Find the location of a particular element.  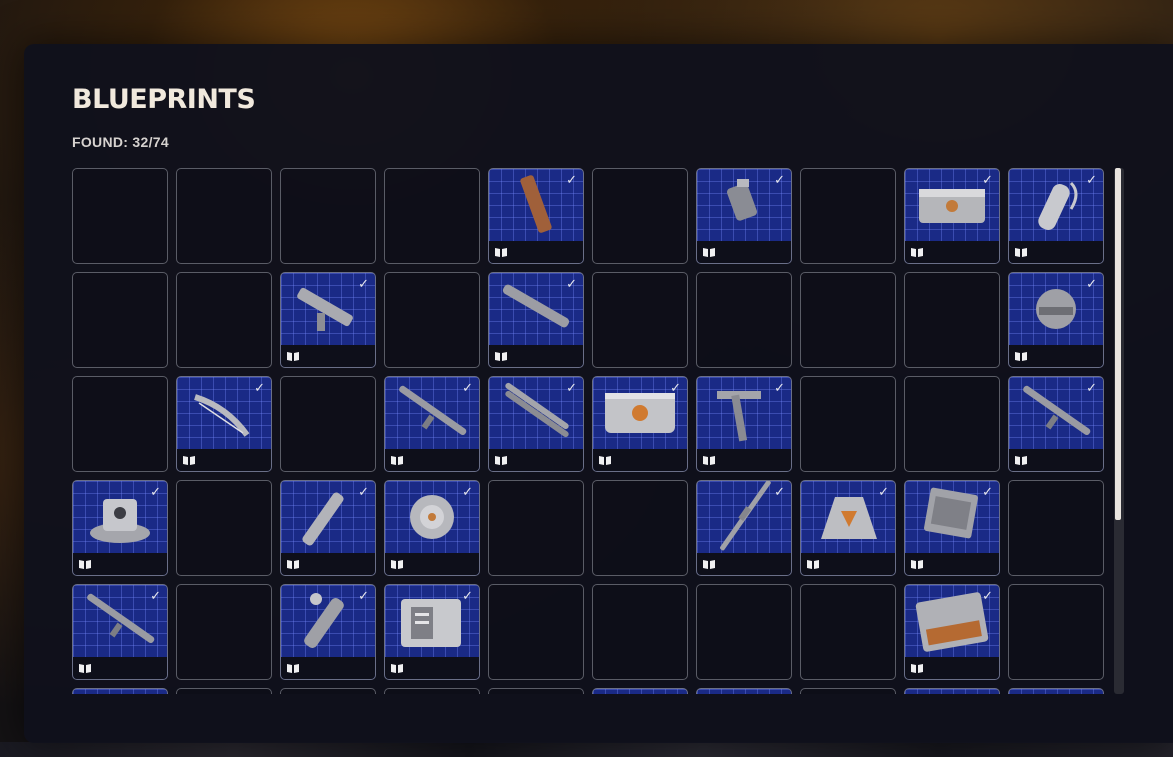

scrollbar is located at coordinates (1119, 431).